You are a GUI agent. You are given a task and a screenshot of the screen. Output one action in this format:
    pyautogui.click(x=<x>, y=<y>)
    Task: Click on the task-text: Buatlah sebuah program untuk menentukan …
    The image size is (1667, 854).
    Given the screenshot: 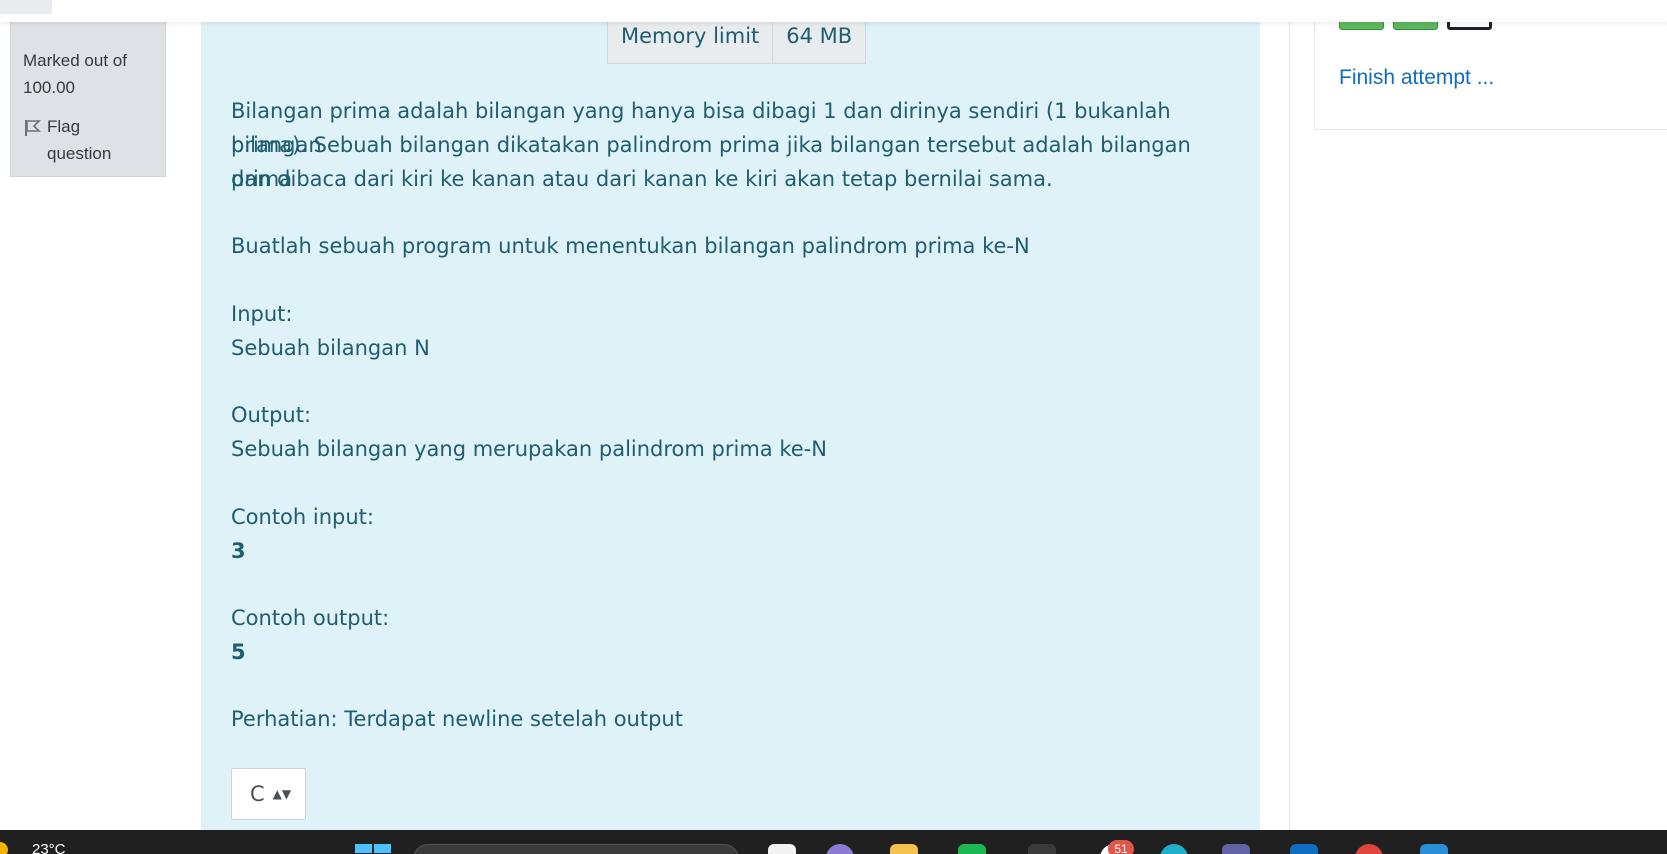 What is the action you would take?
    pyautogui.click(x=630, y=246)
    